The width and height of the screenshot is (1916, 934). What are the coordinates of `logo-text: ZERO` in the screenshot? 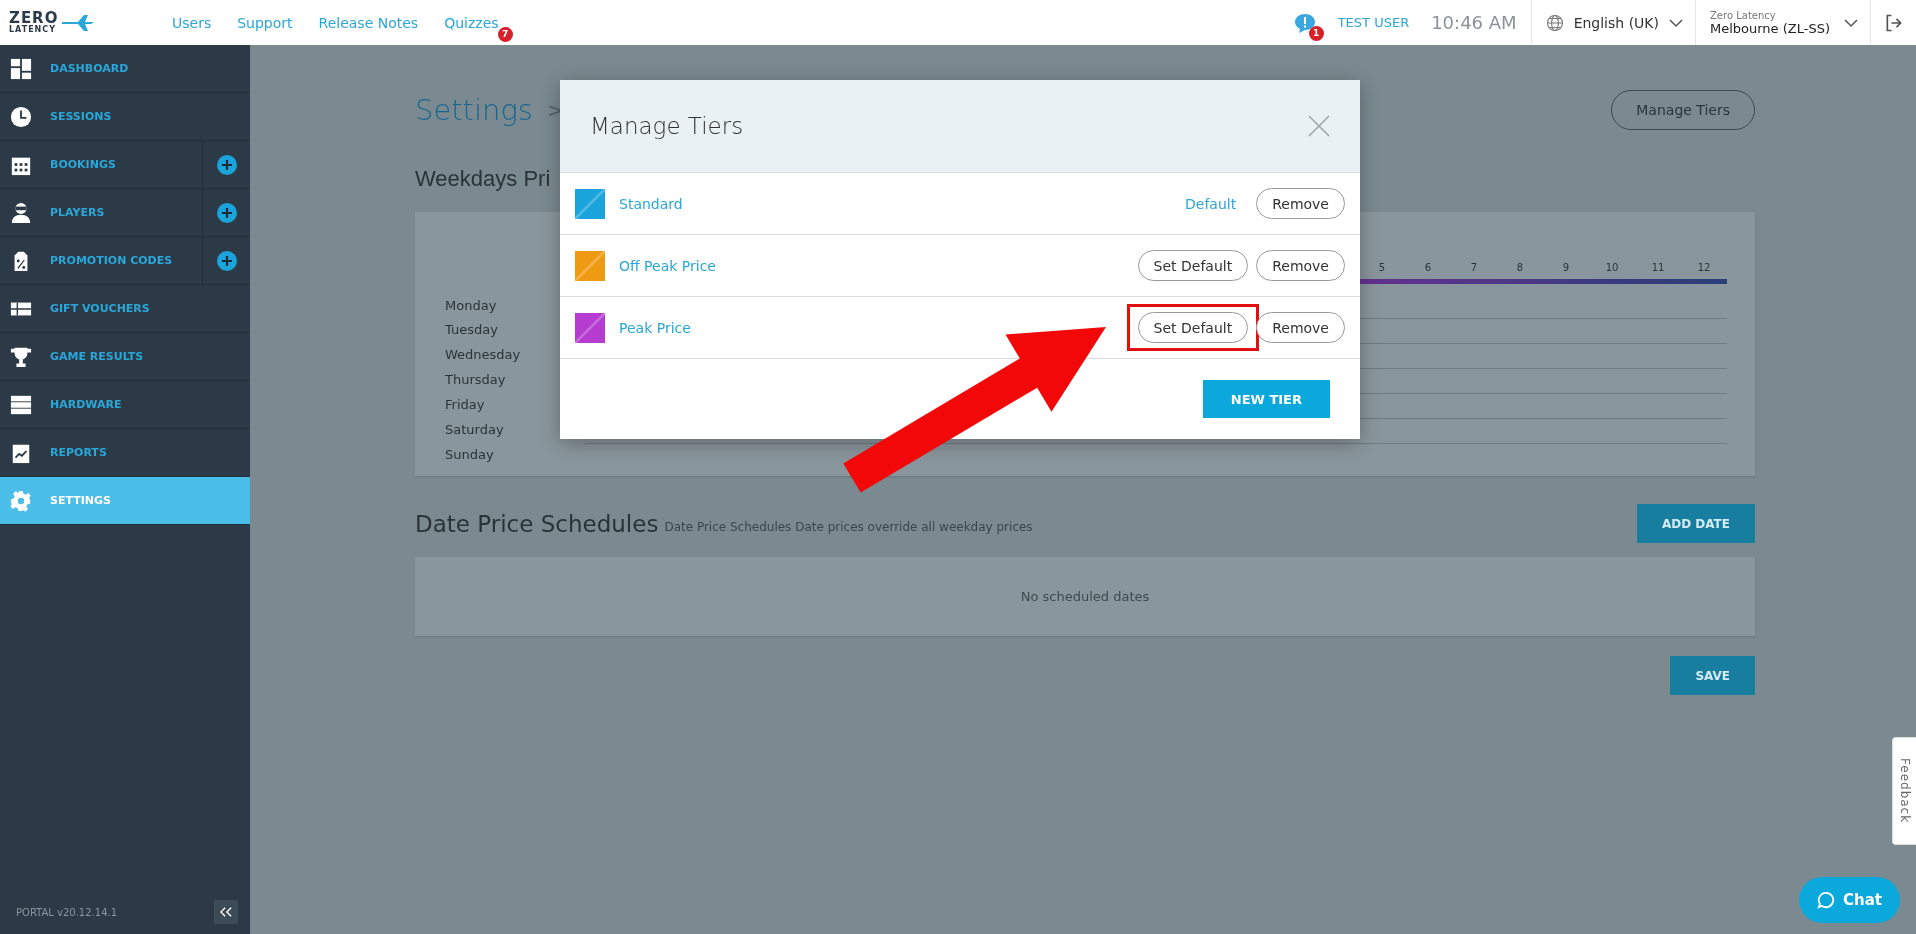 It's located at (34, 18).